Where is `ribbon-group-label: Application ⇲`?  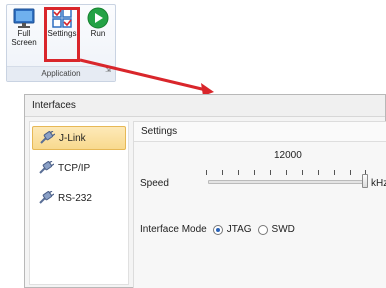
ribbon-group-label: Application ⇲ is located at coordinates (61, 73).